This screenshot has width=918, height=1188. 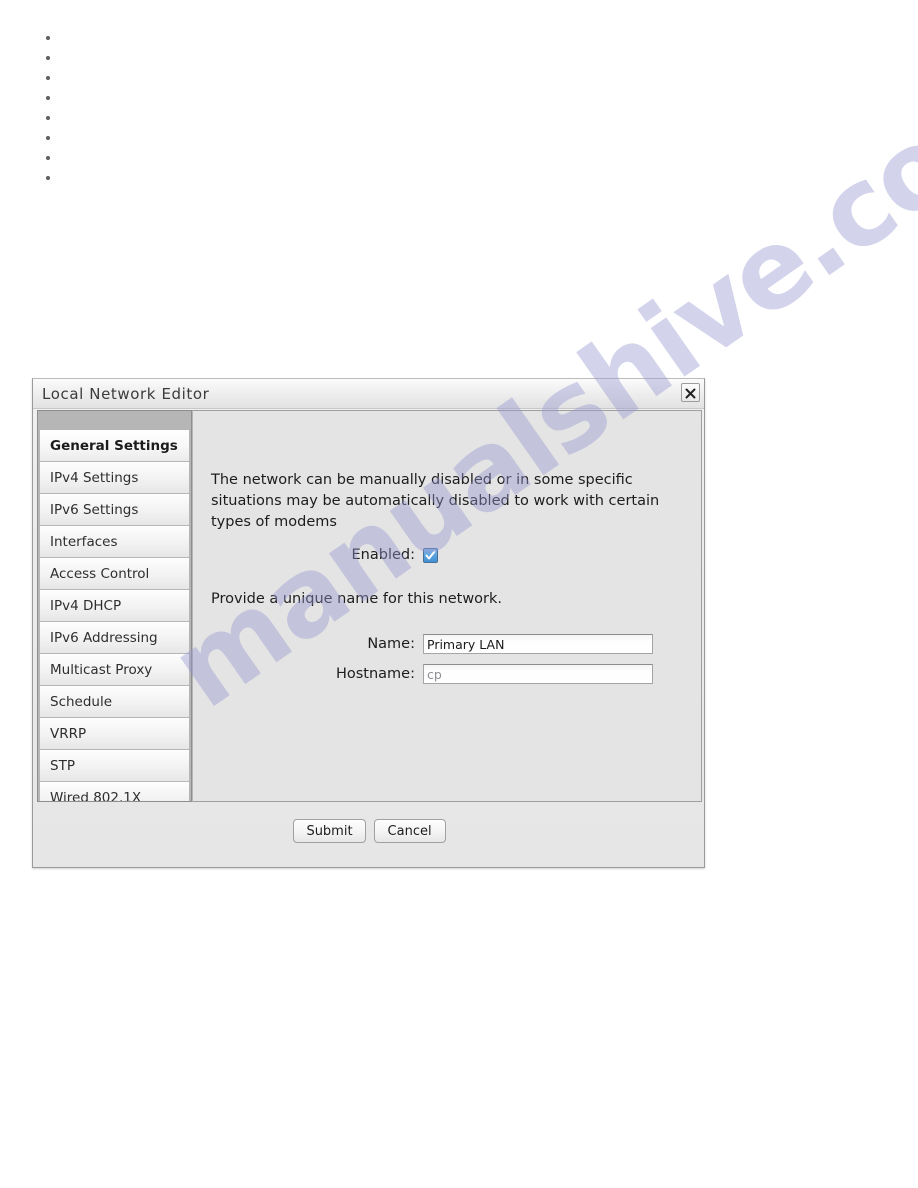 I want to click on cancel-button: Cancel, so click(x=409, y=831).